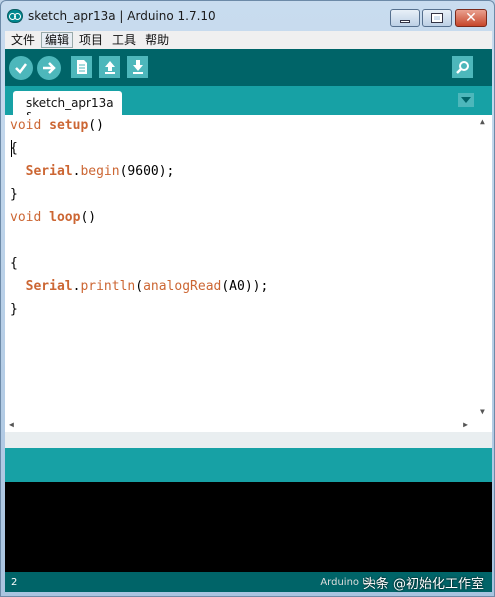  Describe the element at coordinates (483, 273) in the screenshot. I see `vertical-scrollbar: ▲ ▼` at that location.